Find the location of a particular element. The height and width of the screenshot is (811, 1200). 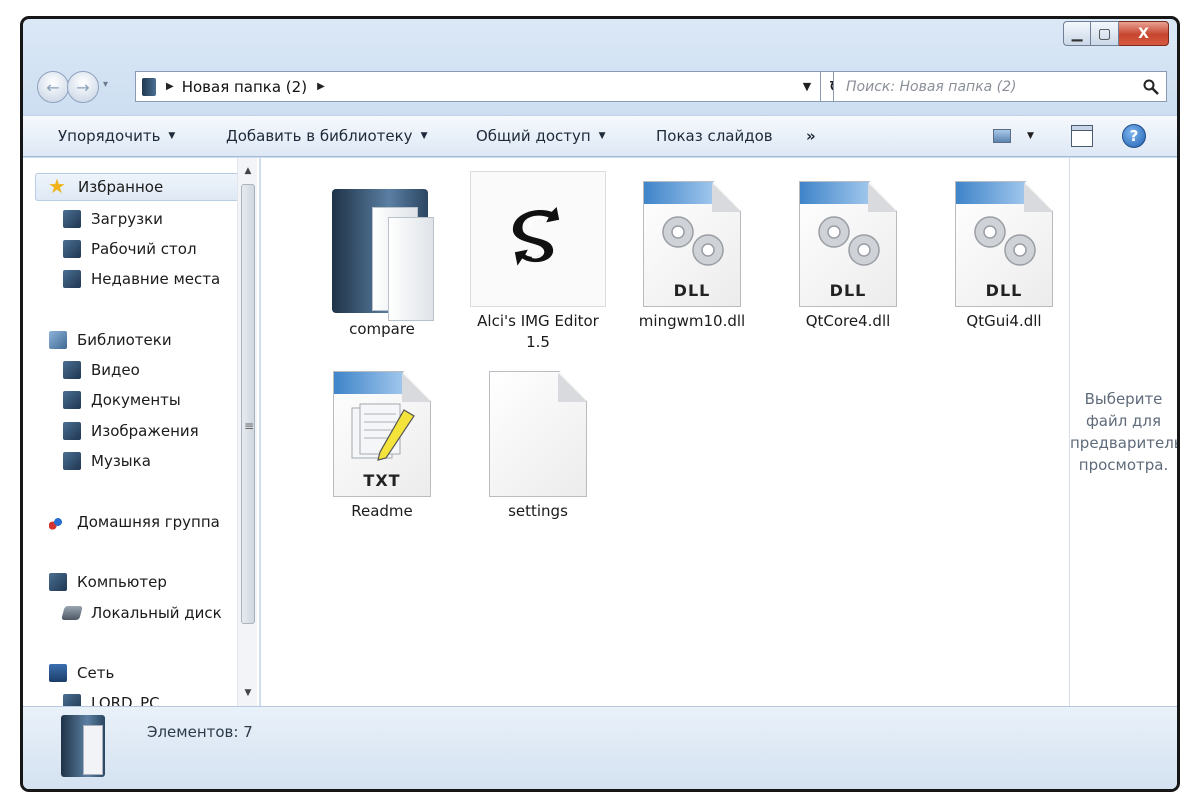

window-controls: ▁ ▢ X is located at coordinates (1116, 33).